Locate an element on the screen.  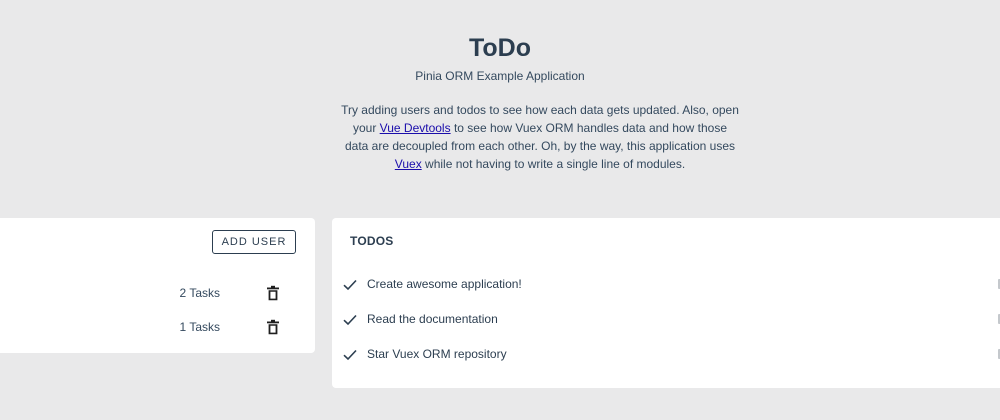
todo-item: Read the documentation is located at coordinates (666, 319).